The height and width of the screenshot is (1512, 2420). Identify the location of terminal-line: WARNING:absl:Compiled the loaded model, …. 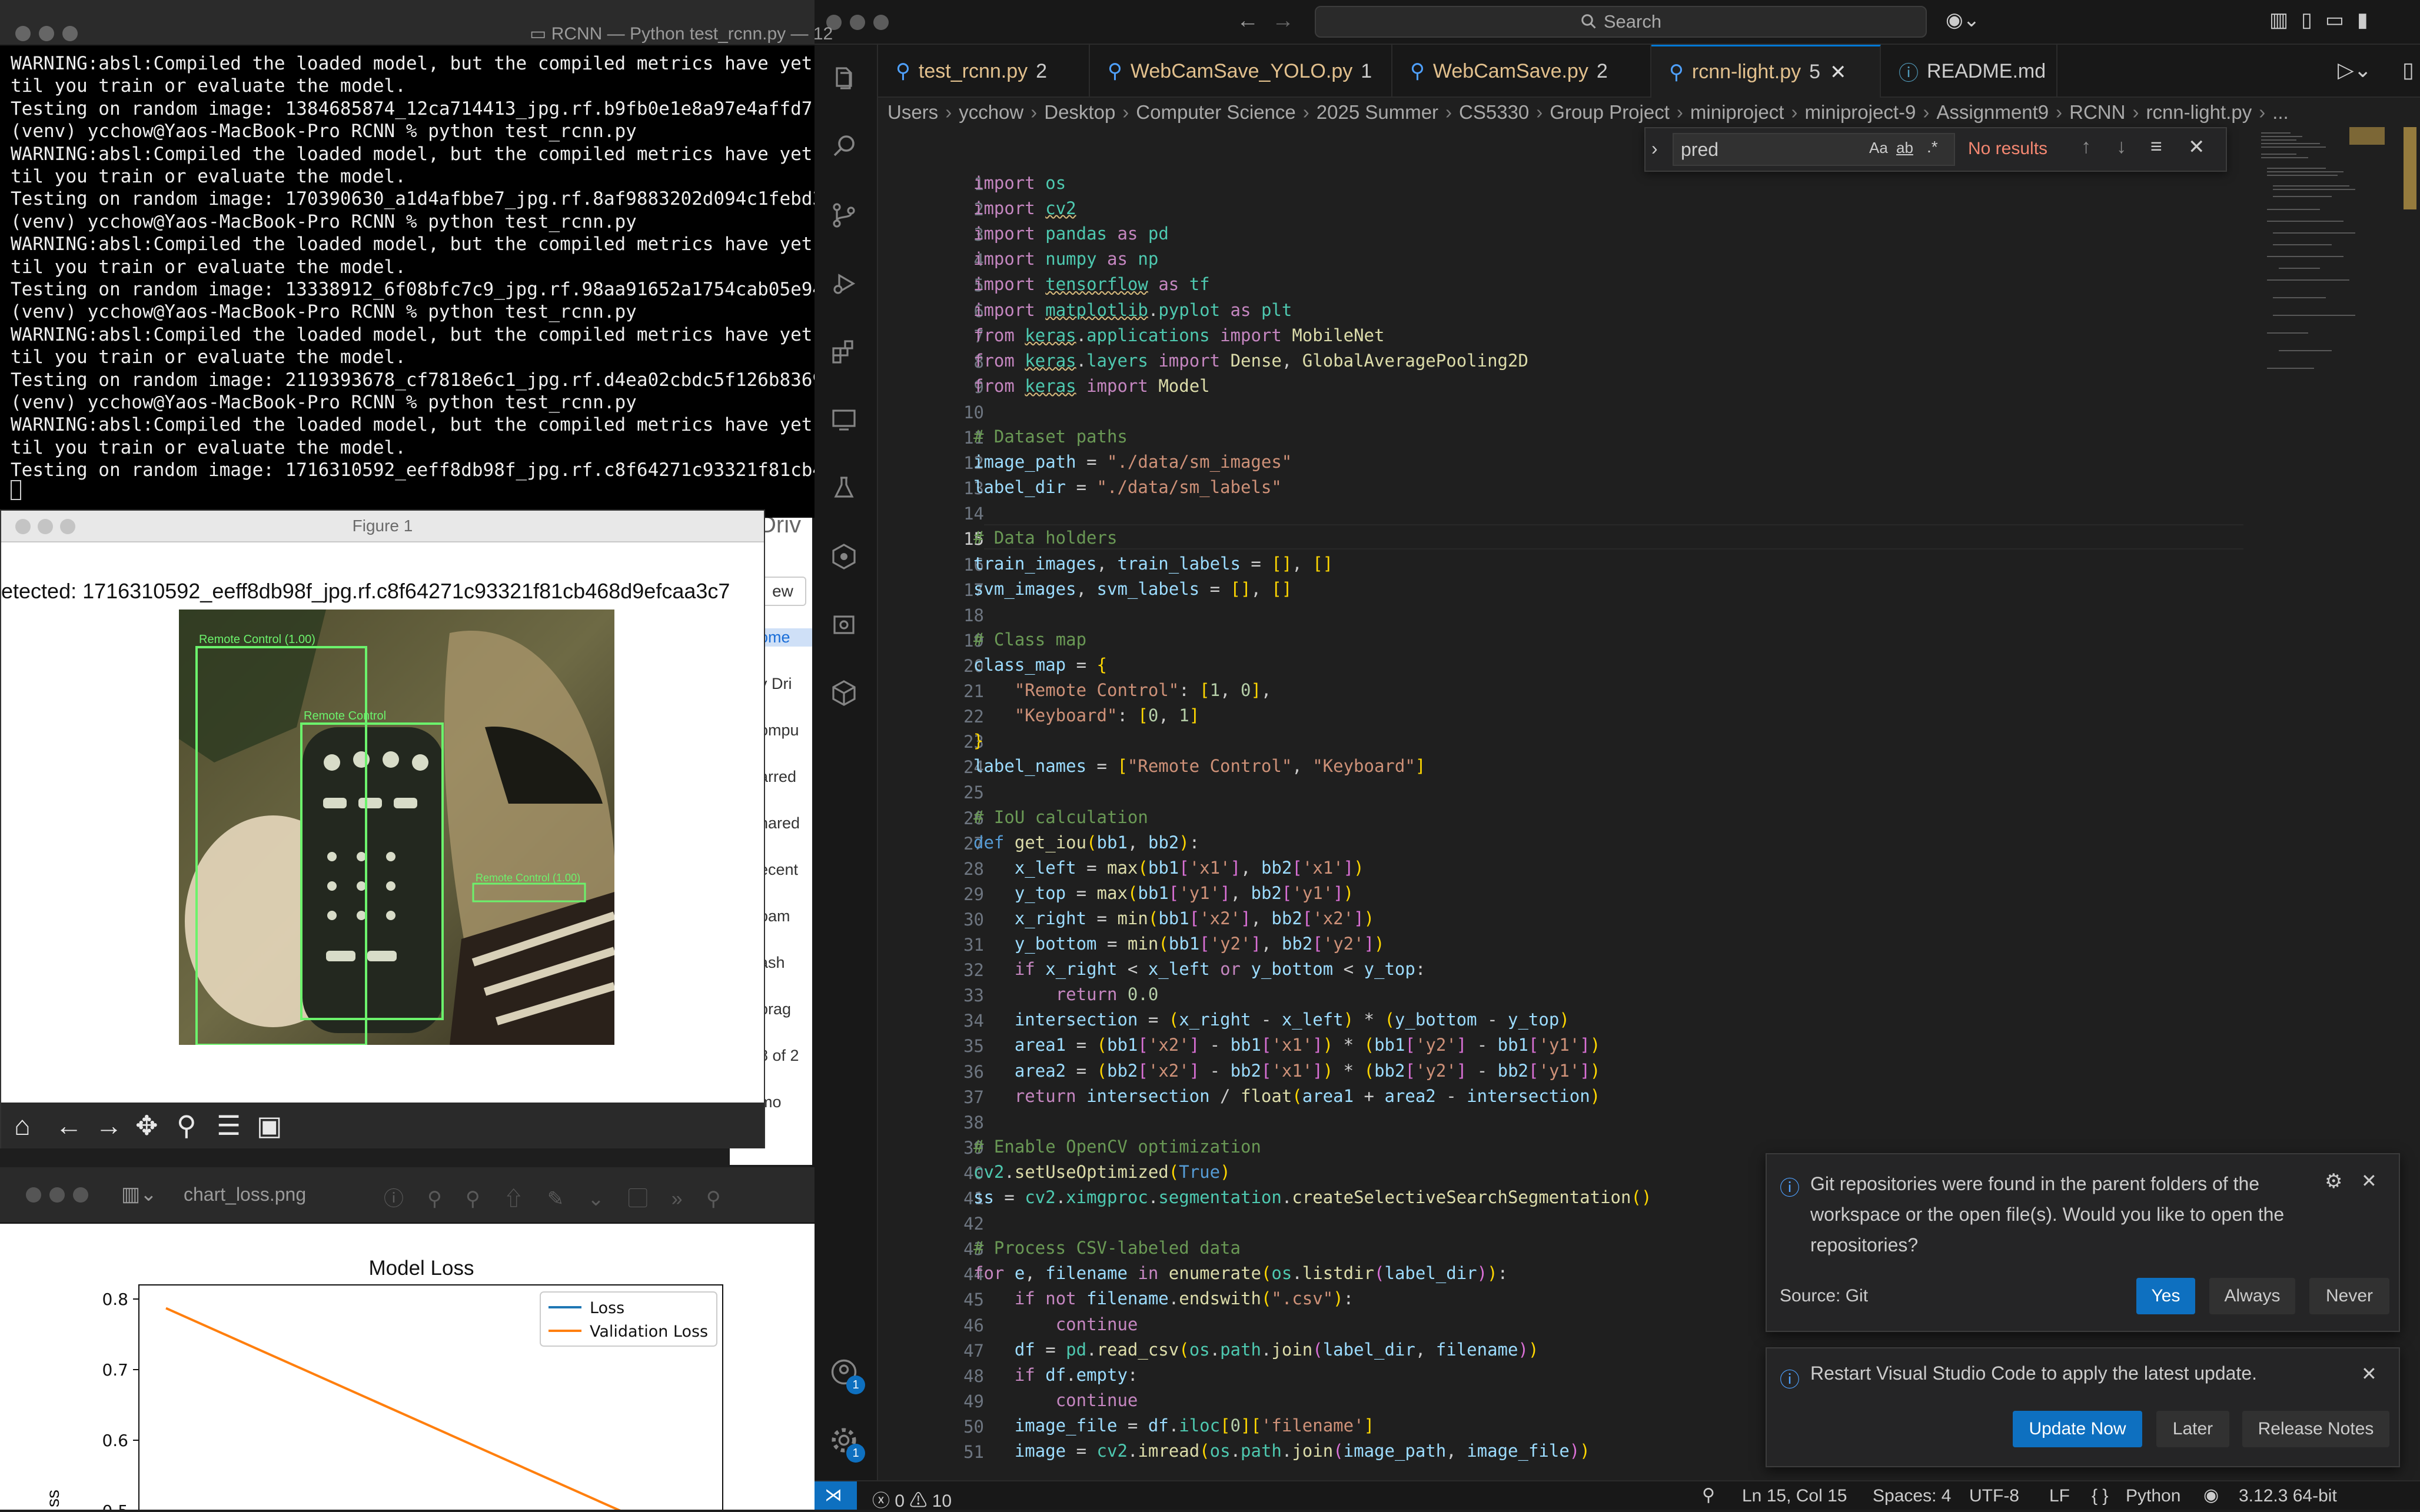
(412, 334).